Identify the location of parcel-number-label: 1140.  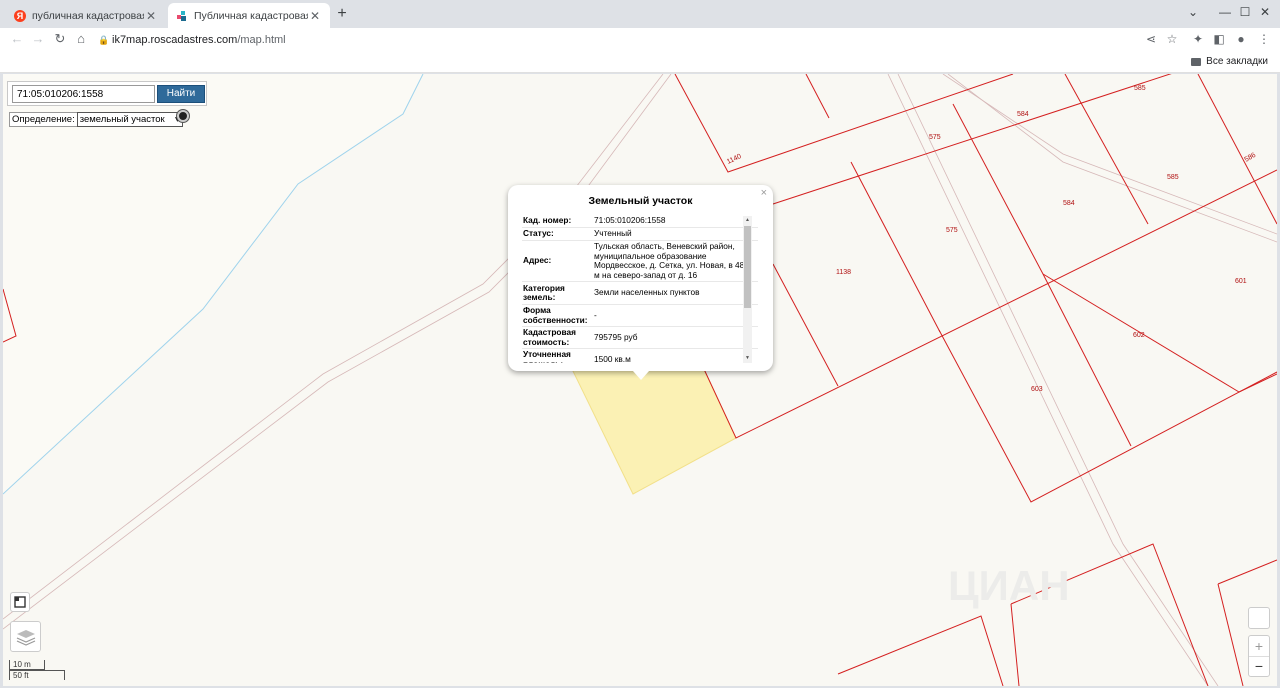
(734, 159).